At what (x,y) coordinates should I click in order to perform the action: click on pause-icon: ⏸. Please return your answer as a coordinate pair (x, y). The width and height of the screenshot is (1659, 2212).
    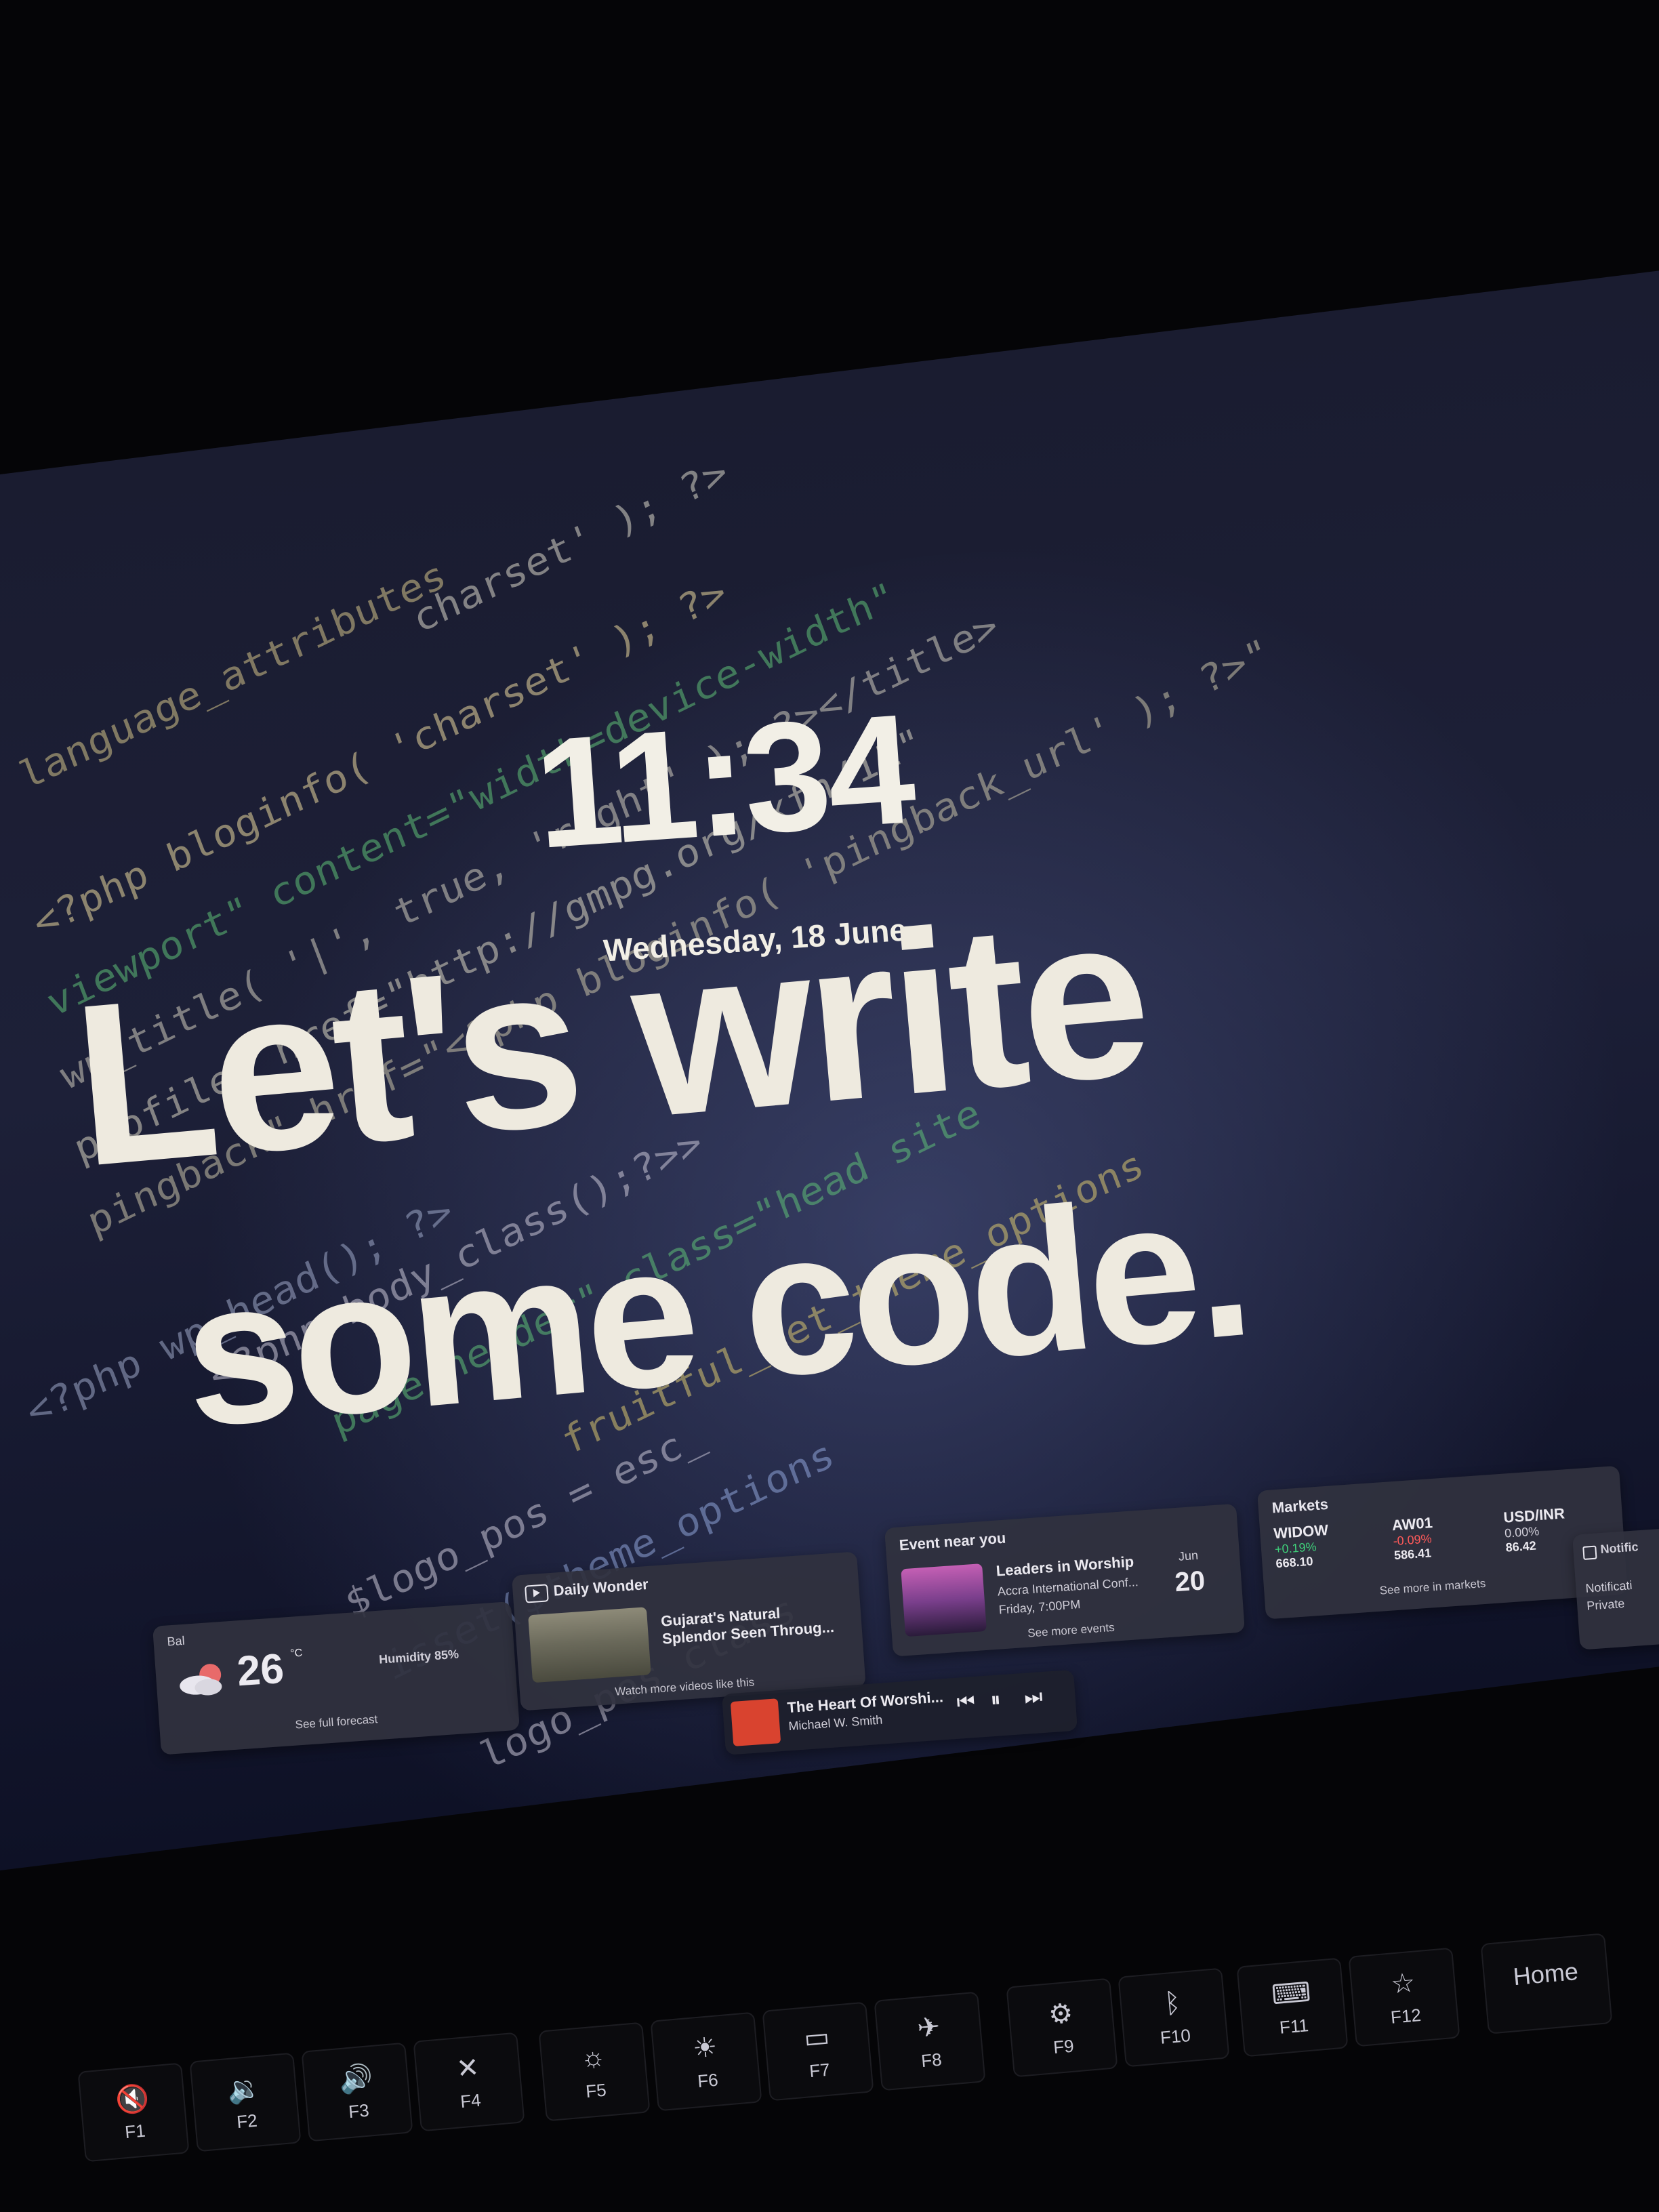
    Looking at the image, I should click on (995, 1700).